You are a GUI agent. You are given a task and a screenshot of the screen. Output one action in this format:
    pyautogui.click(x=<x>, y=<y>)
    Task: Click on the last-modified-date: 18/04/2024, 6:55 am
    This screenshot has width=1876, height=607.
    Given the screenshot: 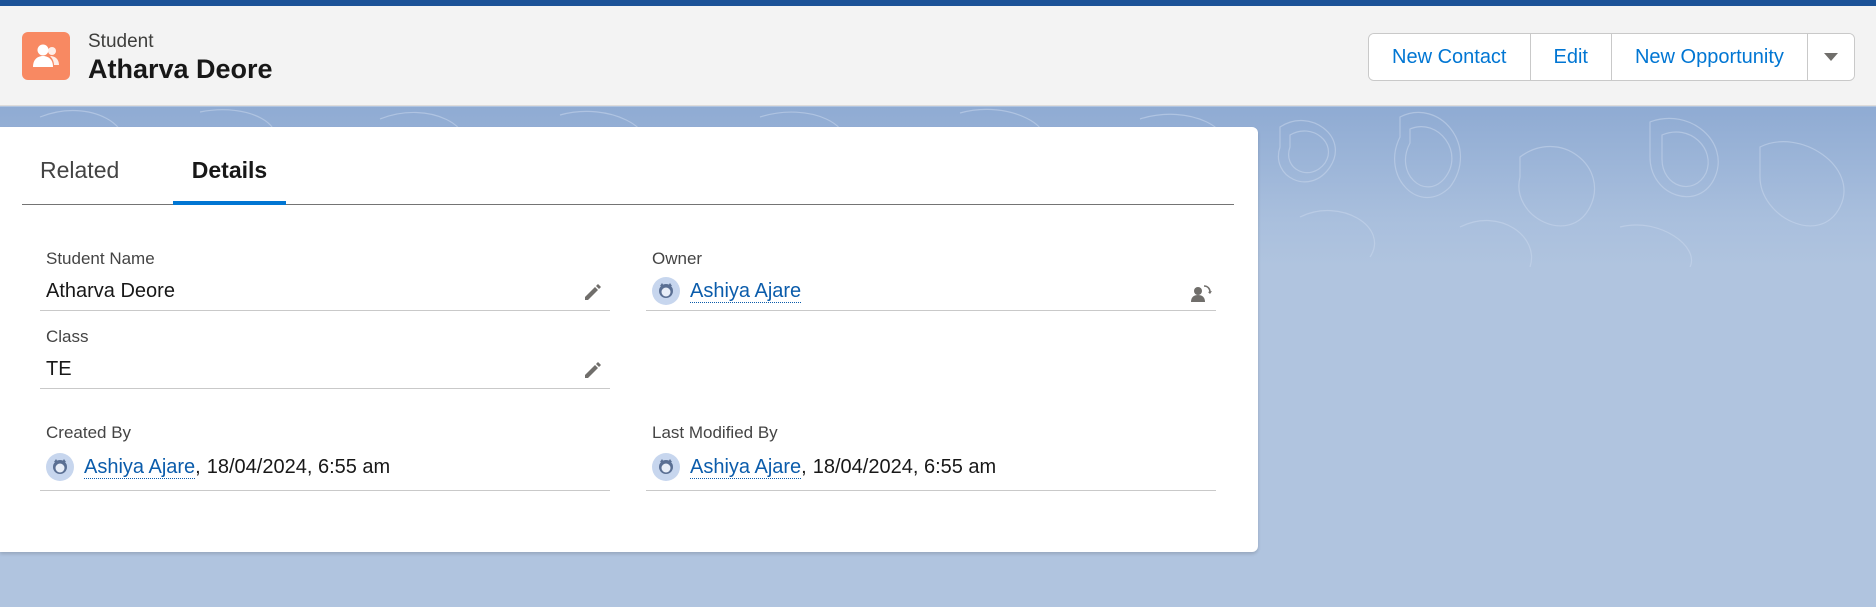 What is the action you would take?
    pyautogui.click(x=904, y=466)
    